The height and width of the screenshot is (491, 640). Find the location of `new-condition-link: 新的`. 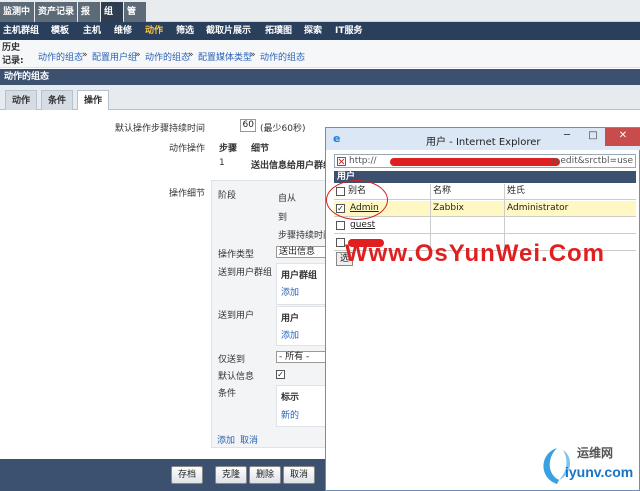

new-condition-link: 新的 is located at coordinates (290, 414).